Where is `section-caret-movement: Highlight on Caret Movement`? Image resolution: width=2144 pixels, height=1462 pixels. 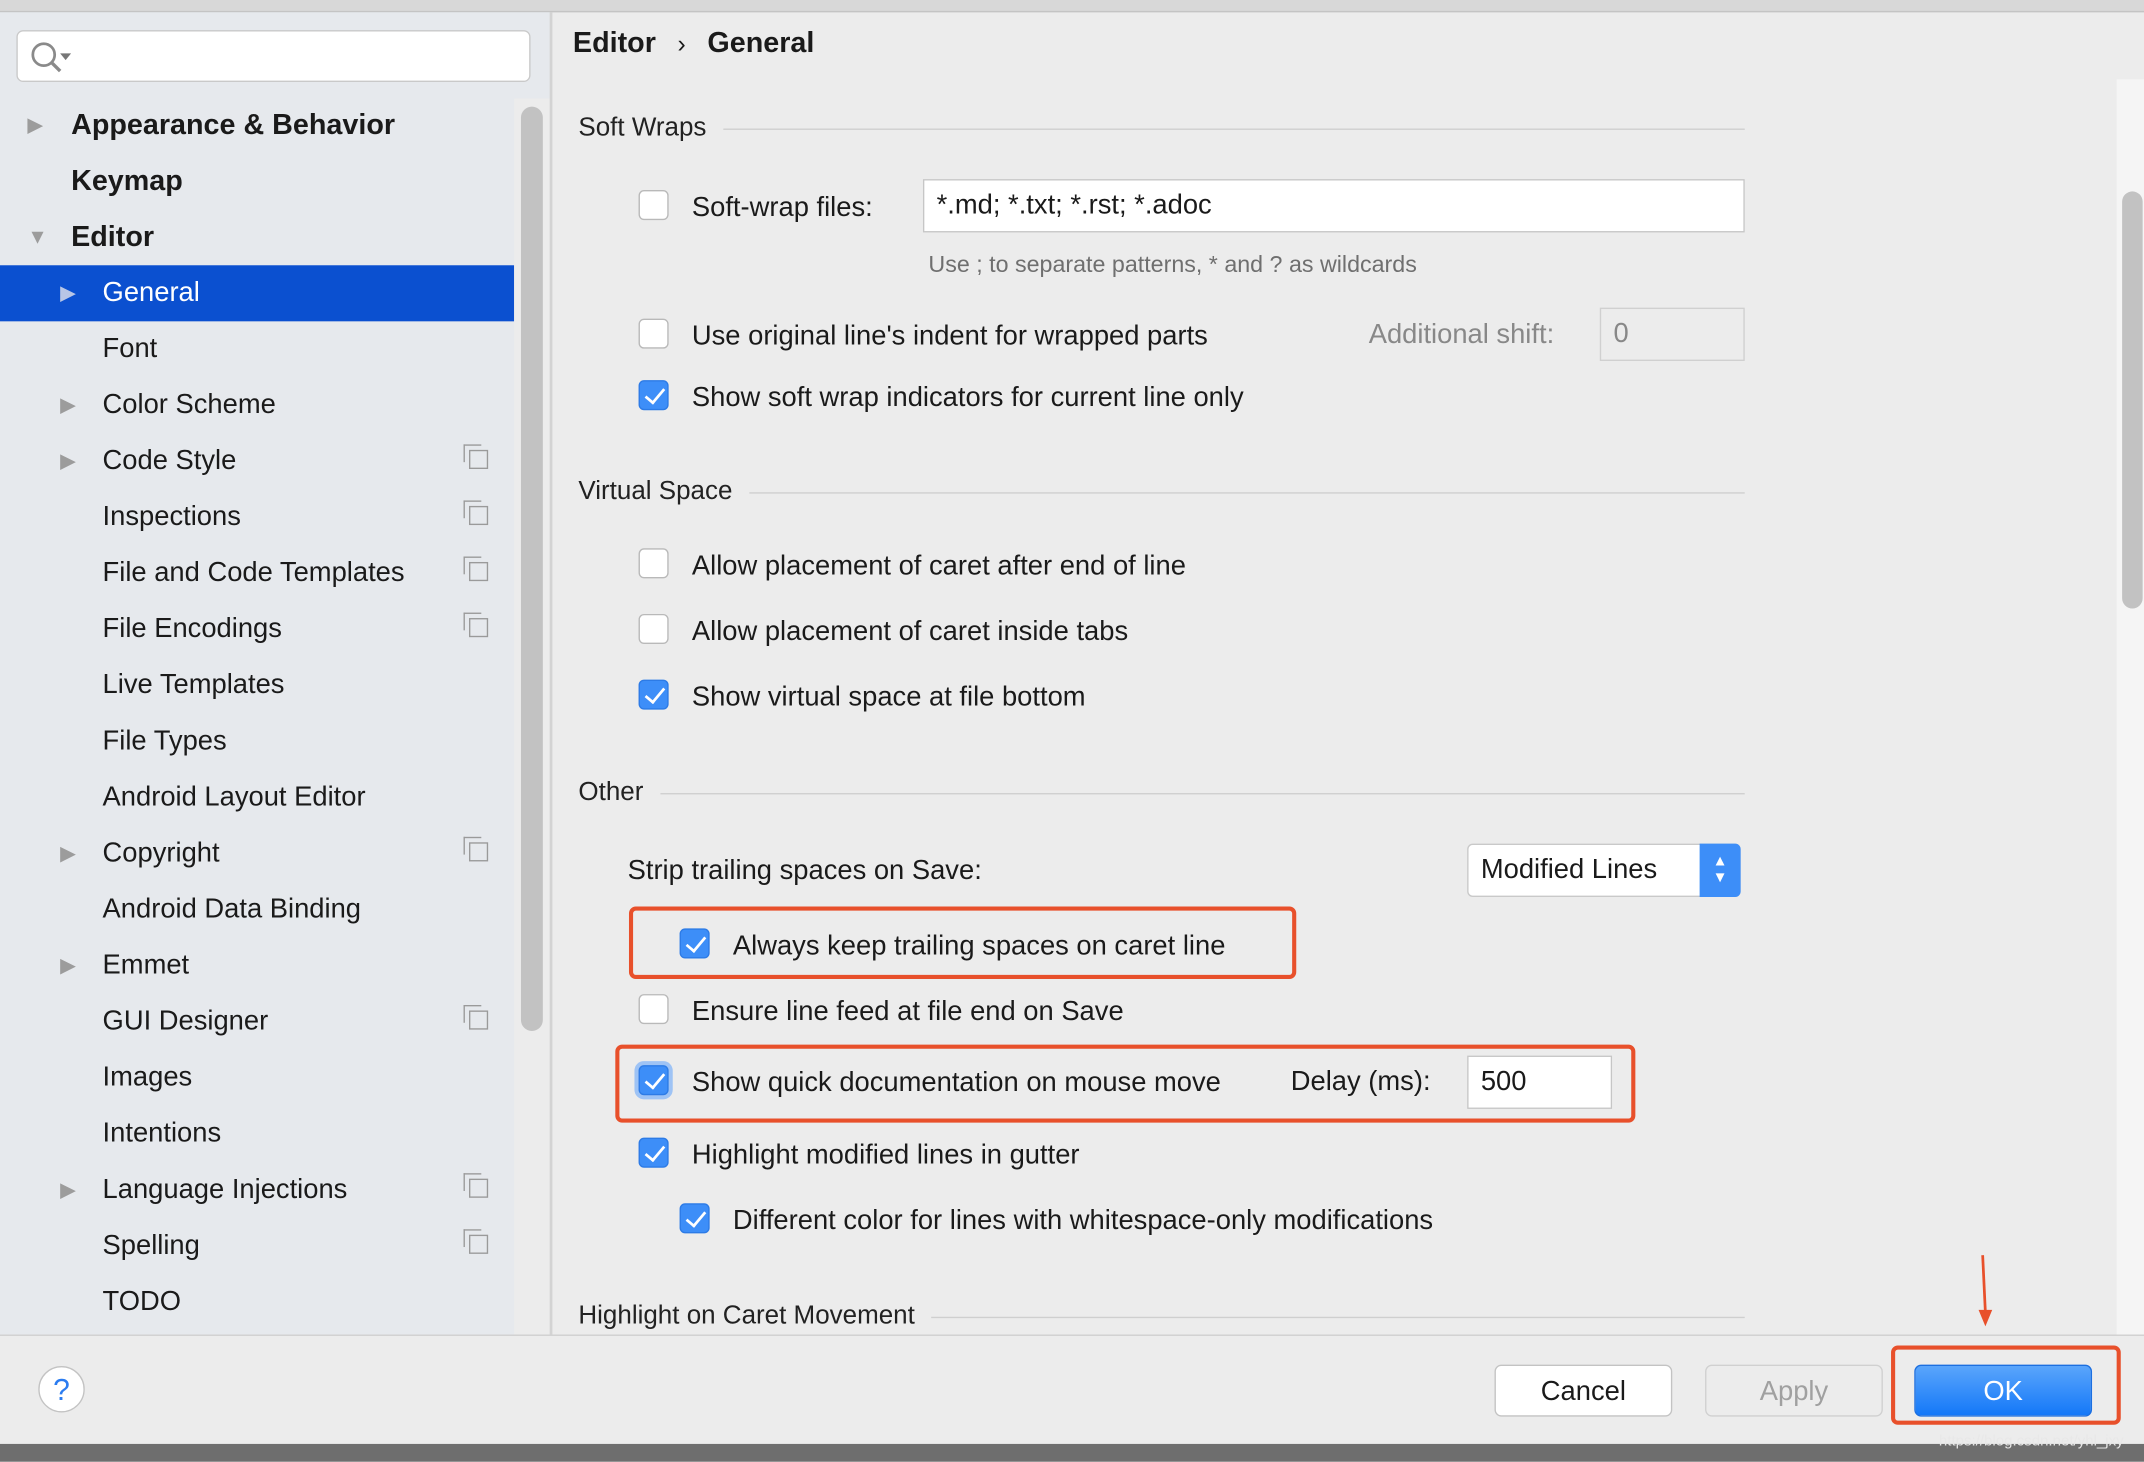 section-caret-movement: Highlight on Caret Movement is located at coordinates (1161, 1316).